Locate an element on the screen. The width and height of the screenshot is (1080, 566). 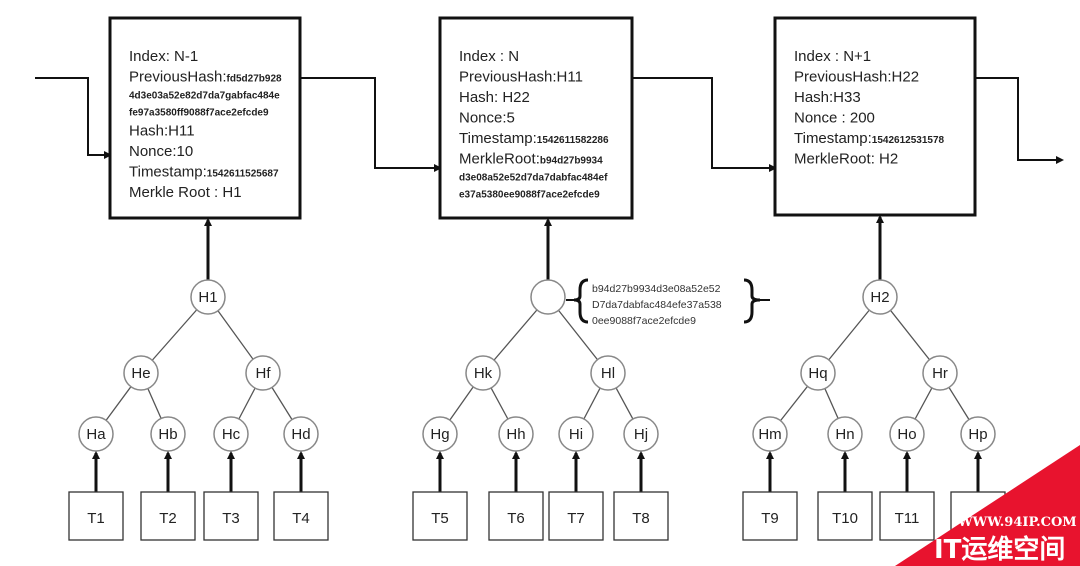
transaction-box: T8 is located at coordinates (641, 516).